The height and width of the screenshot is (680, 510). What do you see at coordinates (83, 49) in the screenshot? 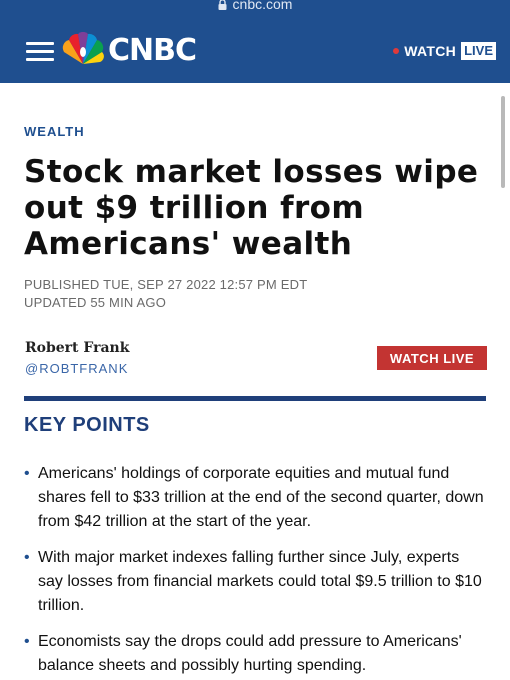
I see `peacock-icon` at bounding box center [83, 49].